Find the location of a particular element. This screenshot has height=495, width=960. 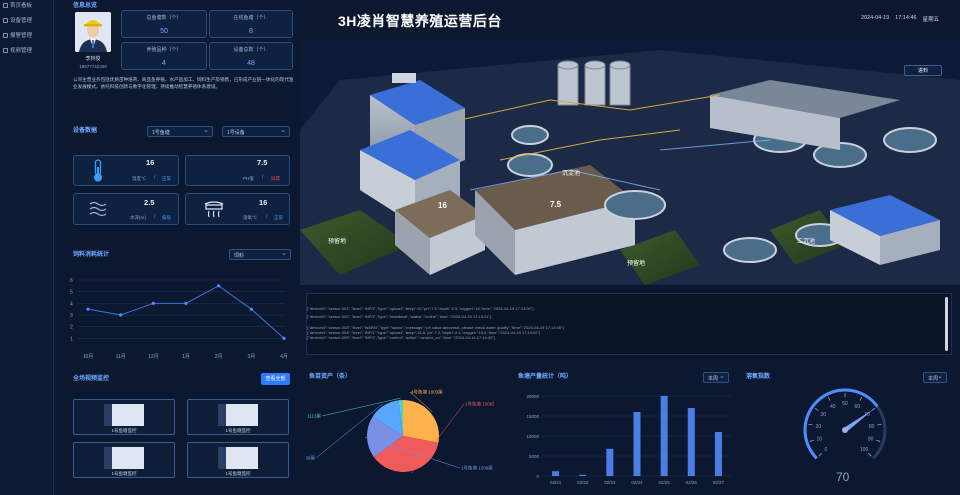

nav-item: 报警管理 is located at coordinates (17, 35).